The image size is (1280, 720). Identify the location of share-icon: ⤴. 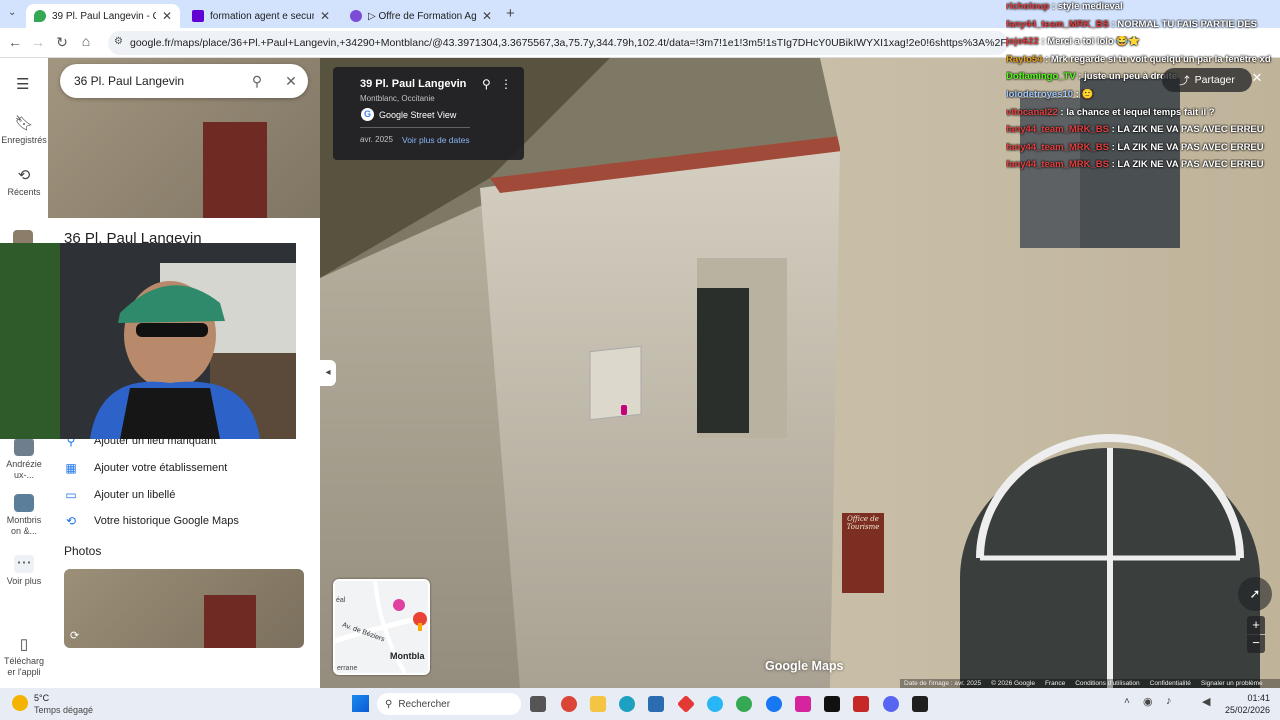
(1184, 80).